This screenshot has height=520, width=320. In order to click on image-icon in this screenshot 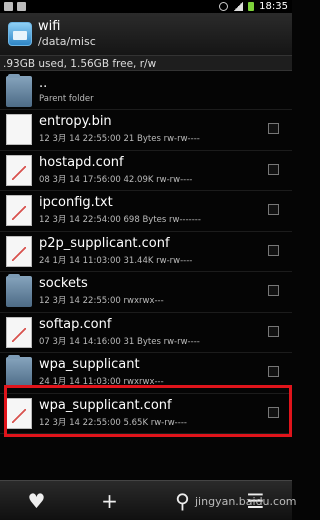, I will do `click(21, 6)`.